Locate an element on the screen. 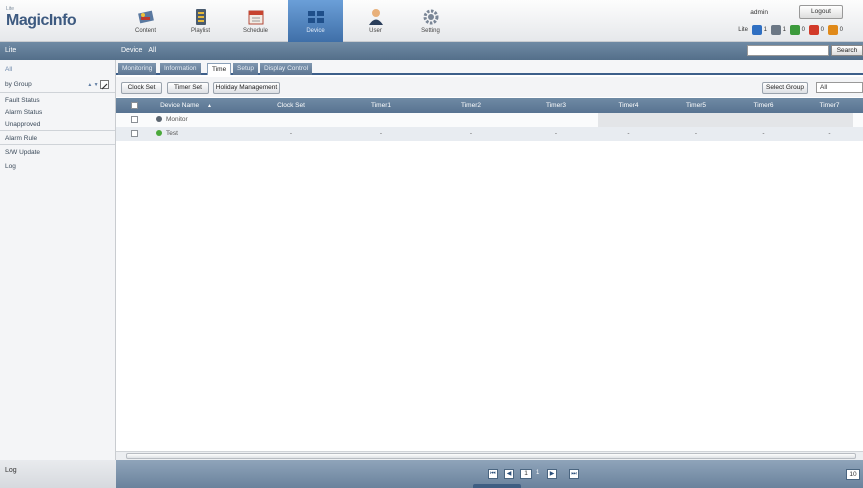  timer5-cell: - is located at coordinates (696, 133).